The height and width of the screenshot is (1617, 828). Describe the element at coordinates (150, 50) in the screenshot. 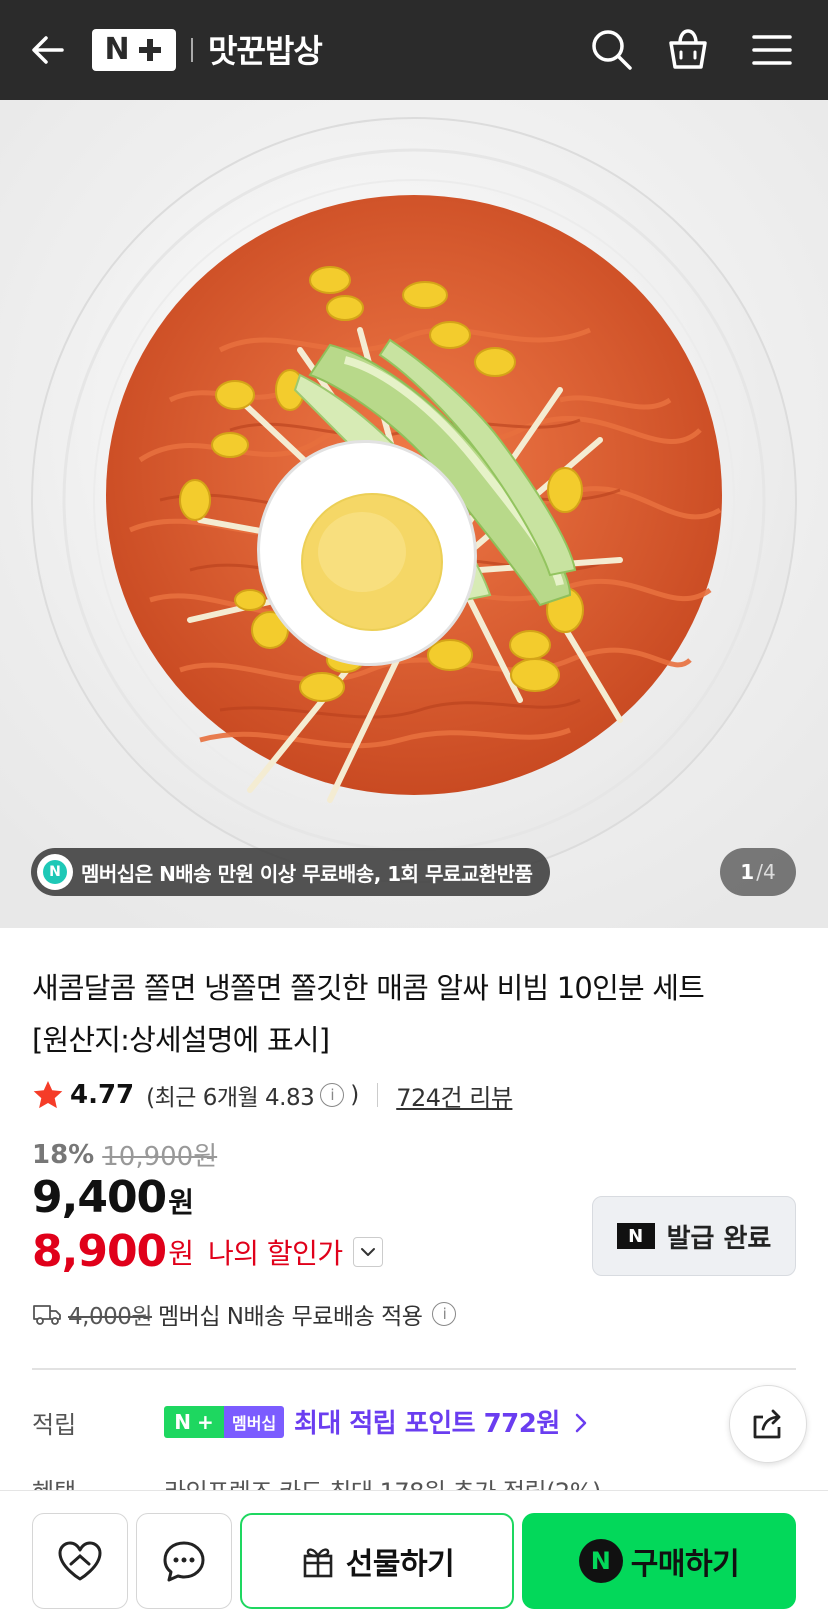

I see `plus-icon` at that location.